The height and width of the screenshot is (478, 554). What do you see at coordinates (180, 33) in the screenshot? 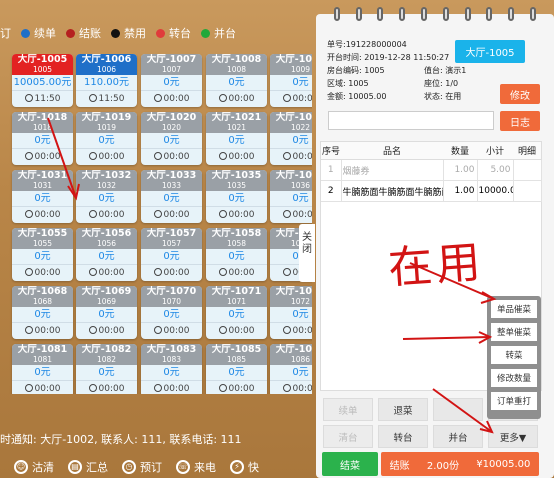
I see `legend-label: 转台` at bounding box center [180, 33].